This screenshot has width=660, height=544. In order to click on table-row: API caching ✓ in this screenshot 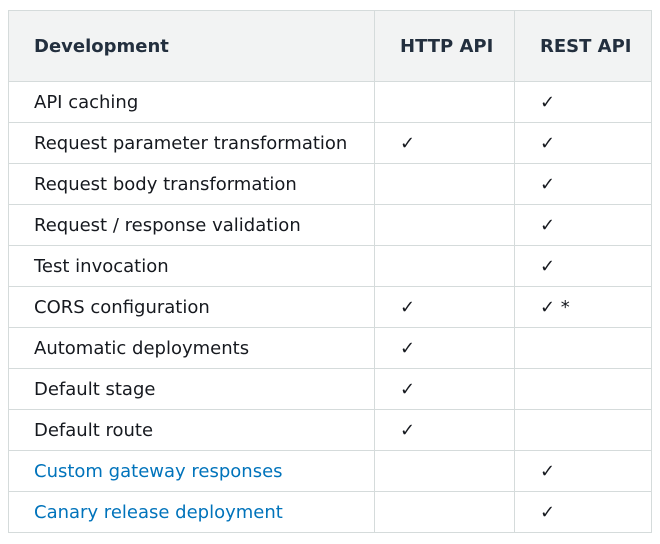, I will do `click(330, 102)`.